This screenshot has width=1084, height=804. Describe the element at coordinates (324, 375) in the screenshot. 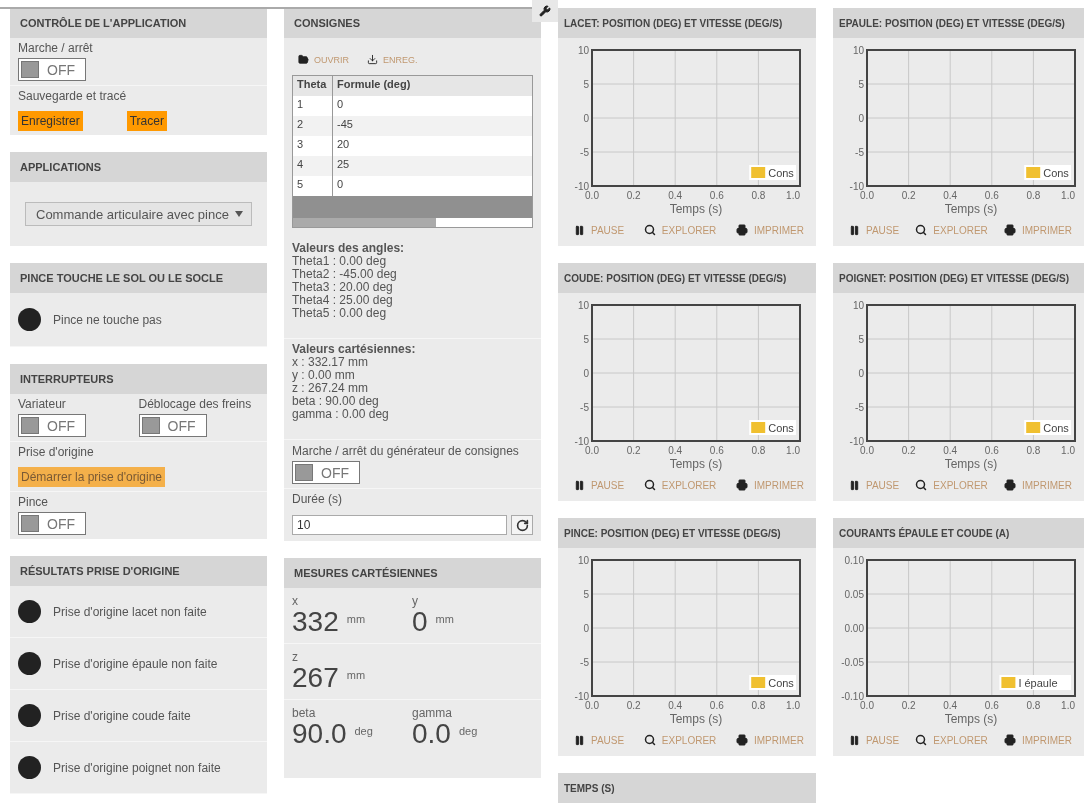

I see `readout-line: y : 0.00 mm` at that location.